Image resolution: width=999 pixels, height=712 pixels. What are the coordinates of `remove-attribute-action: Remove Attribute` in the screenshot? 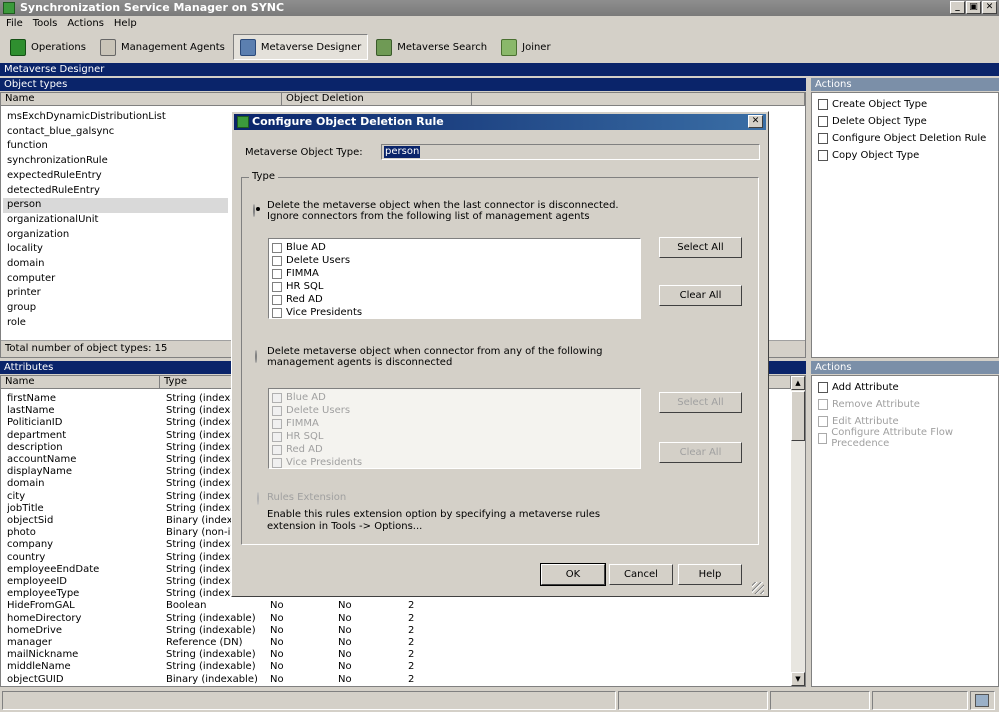 It's located at (869, 404).